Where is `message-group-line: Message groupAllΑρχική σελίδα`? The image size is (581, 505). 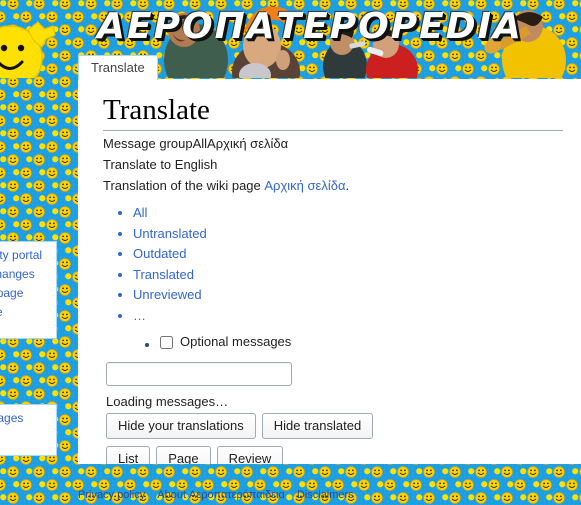
message-group-line: Message groupAllΑρχική σελίδα is located at coordinates (196, 143).